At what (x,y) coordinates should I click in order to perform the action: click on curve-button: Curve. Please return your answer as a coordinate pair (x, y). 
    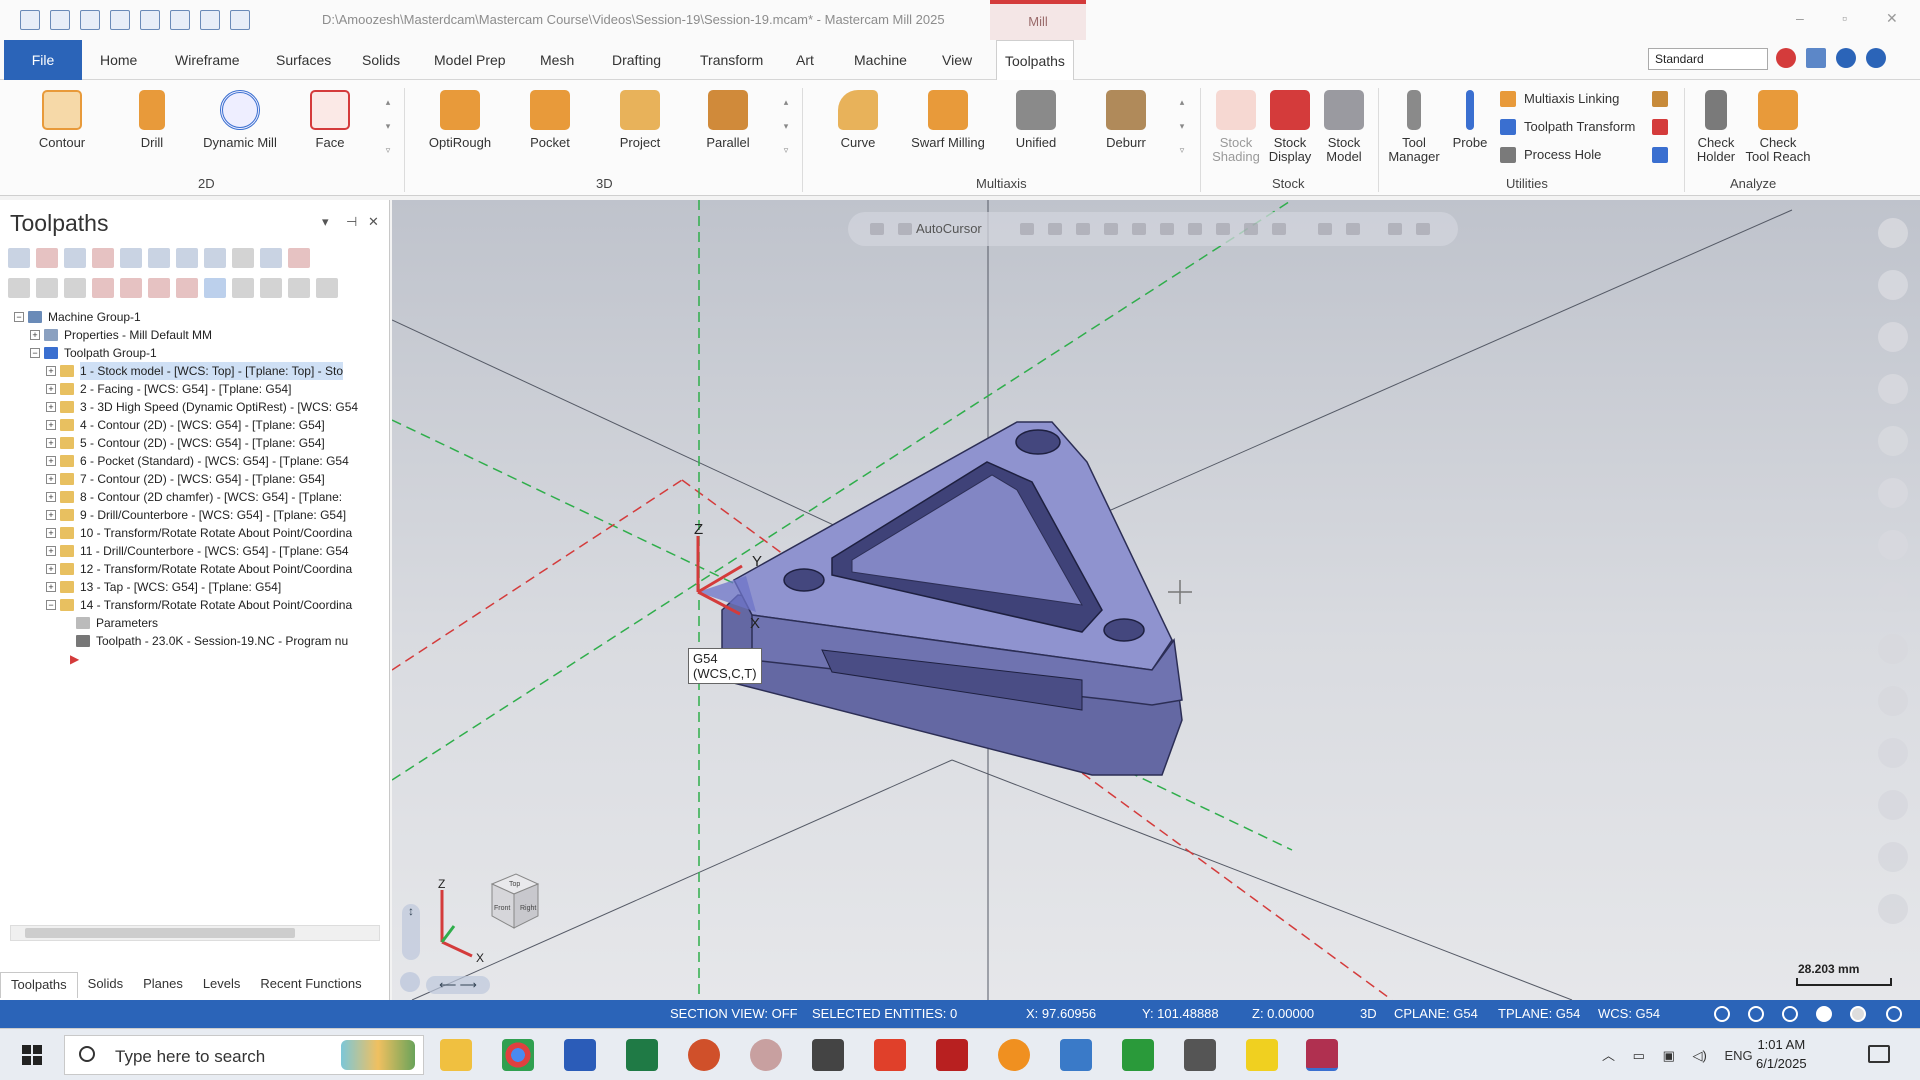
    Looking at the image, I should click on (858, 128).